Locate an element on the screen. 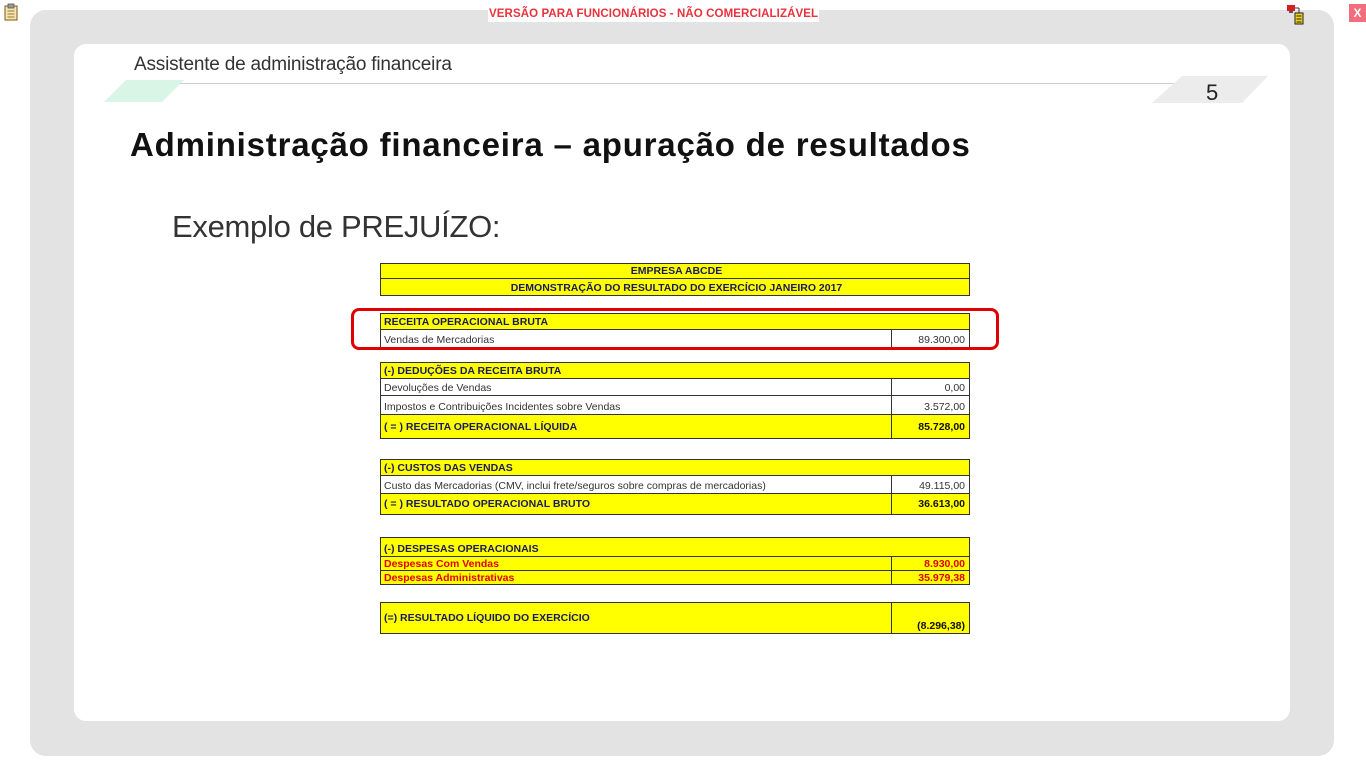 This screenshot has height=768, width=1366. row-label: ( = ) RECEITA OPERACIONAL LÍQUIDA is located at coordinates (481, 426).